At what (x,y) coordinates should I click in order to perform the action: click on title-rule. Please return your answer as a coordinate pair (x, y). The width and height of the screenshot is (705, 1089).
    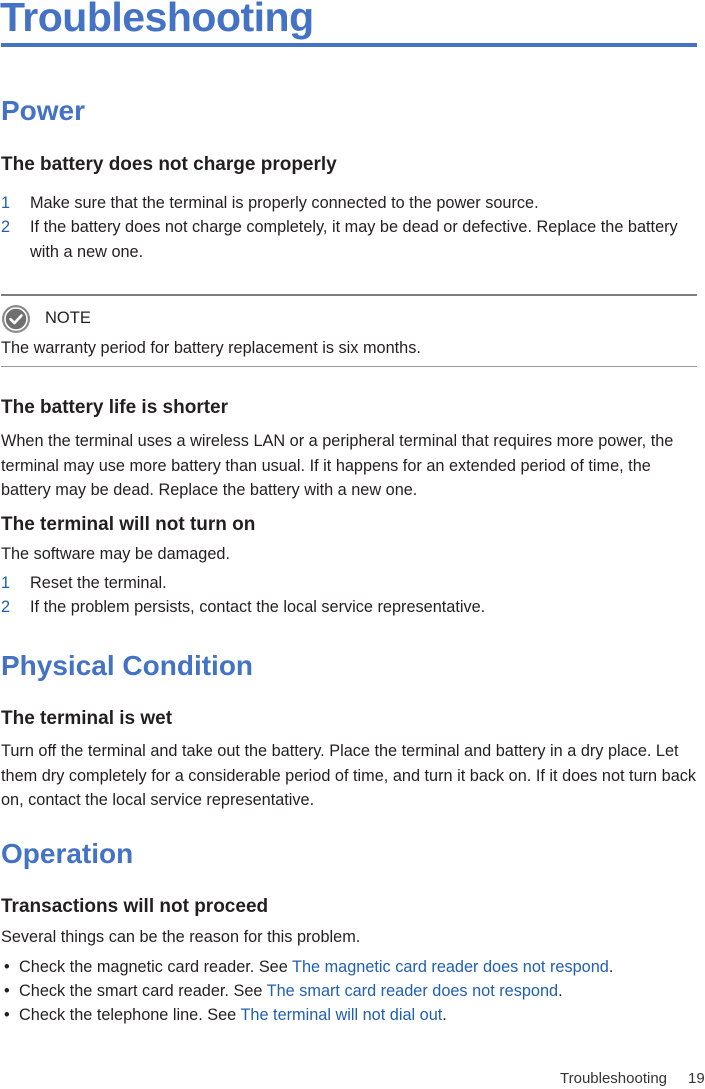
    Looking at the image, I should click on (349, 45).